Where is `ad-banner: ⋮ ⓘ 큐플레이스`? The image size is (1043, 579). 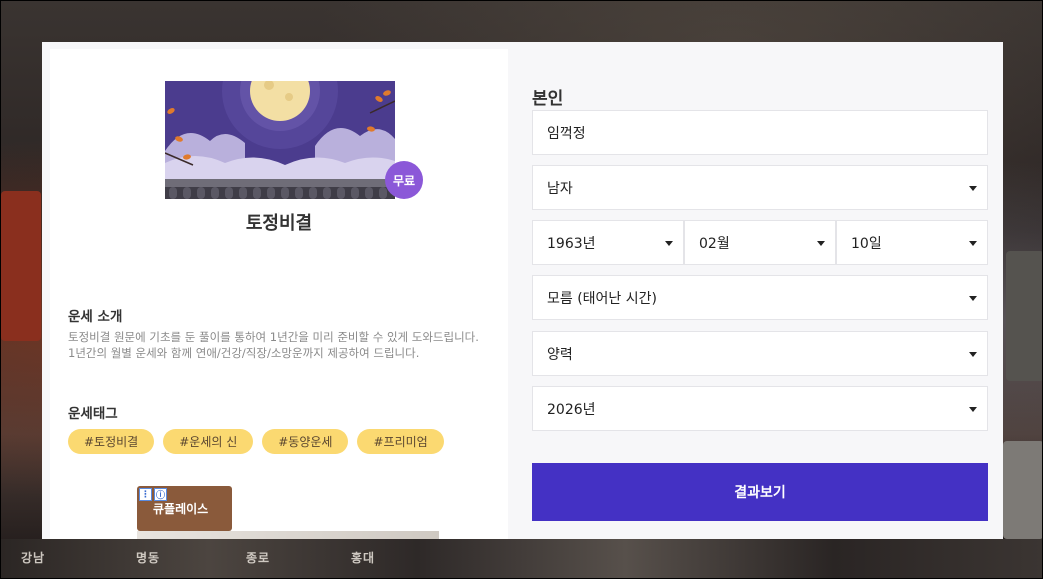 ad-banner: ⋮ ⓘ 큐플레이스 is located at coordinates (184, 508).